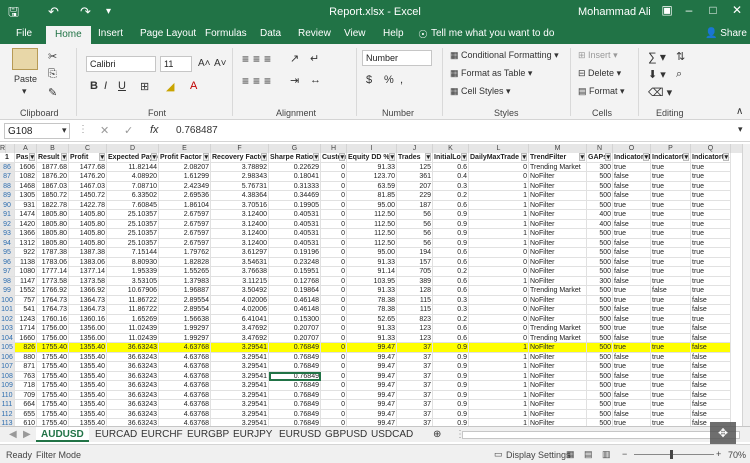 This screenshot has width=750, height=463. Describe the element at coordinates (295, 386) in the screenshot. I see `grid-cell: 0.76849` at that location.